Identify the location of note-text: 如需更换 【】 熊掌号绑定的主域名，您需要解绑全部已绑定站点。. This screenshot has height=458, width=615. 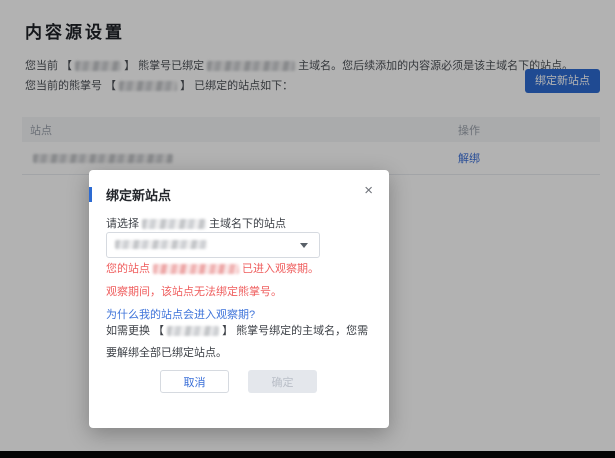
(242, 342).